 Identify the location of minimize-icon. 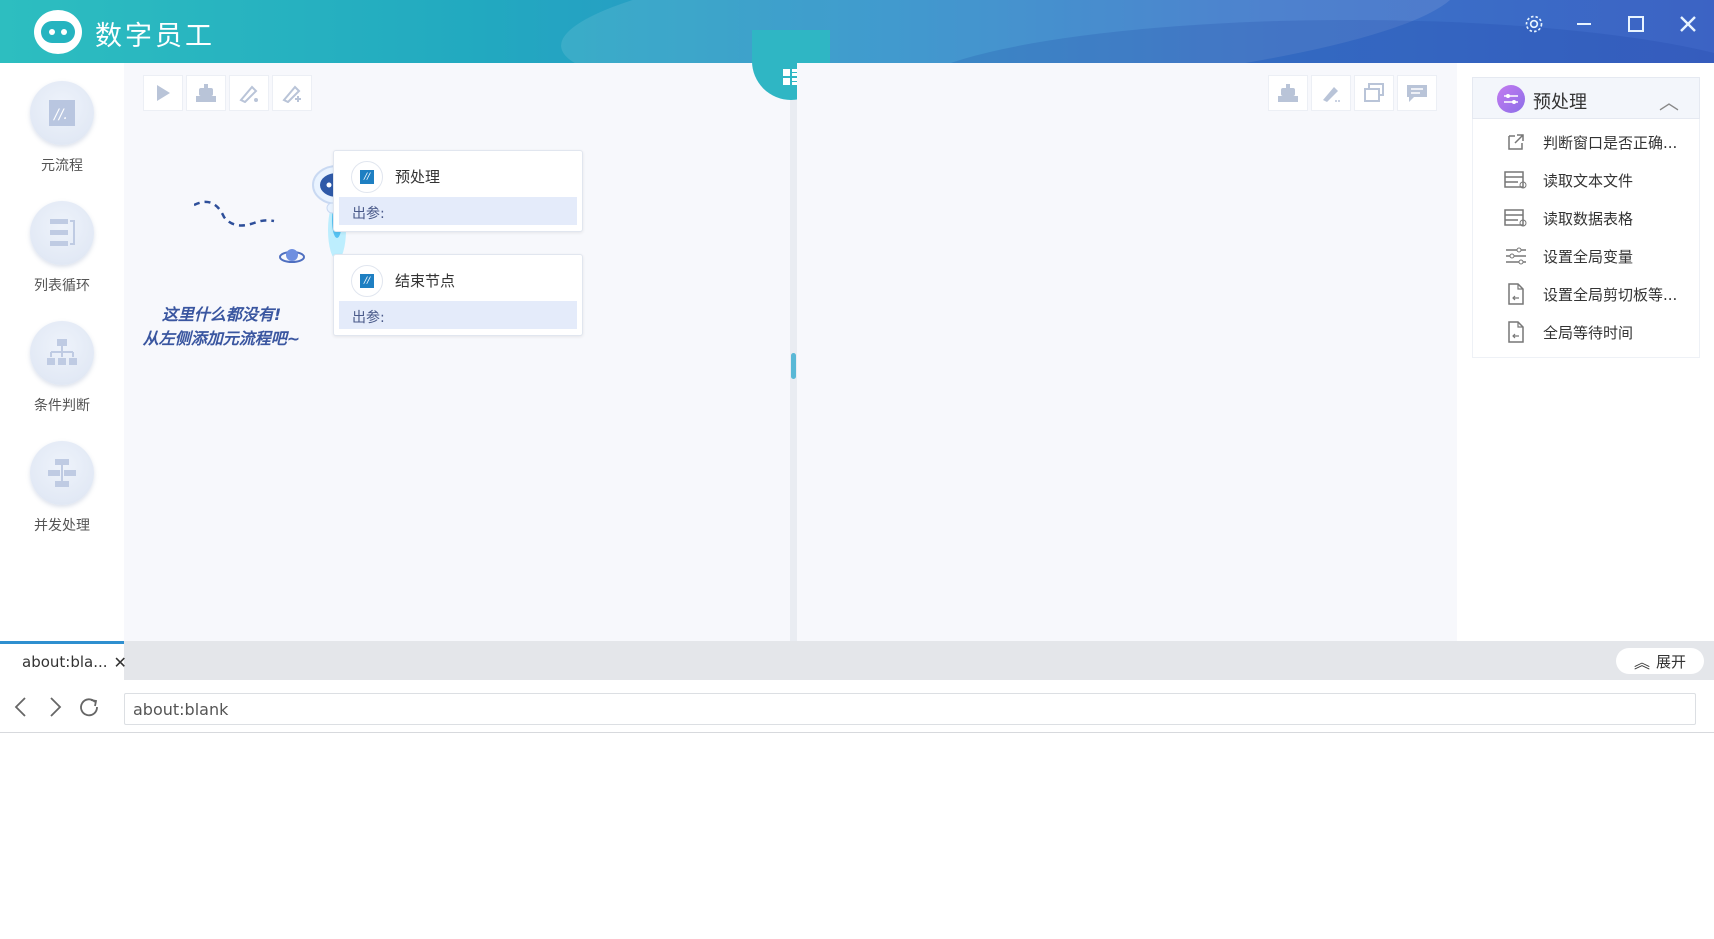
(1584, 24).